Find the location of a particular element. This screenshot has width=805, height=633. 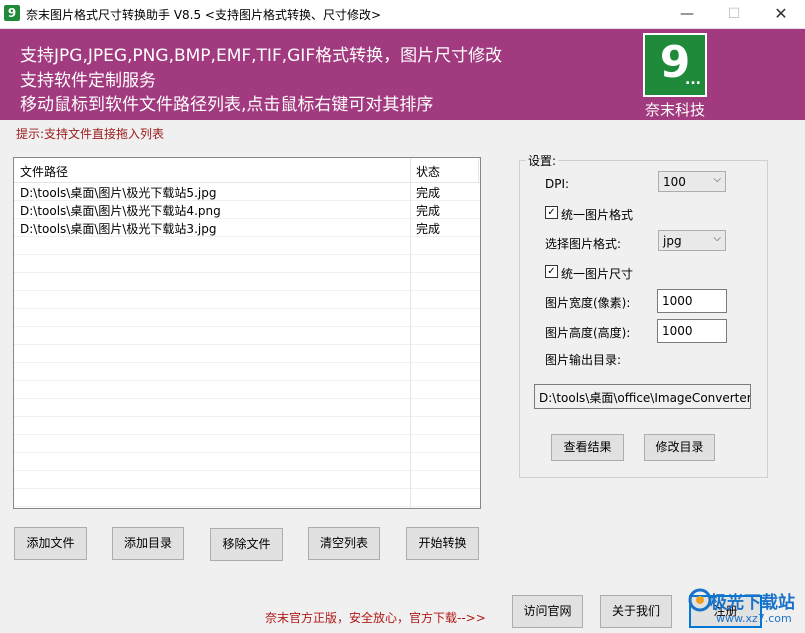

add-directory-button: 添加目录 is located at coordinates (148, 543).